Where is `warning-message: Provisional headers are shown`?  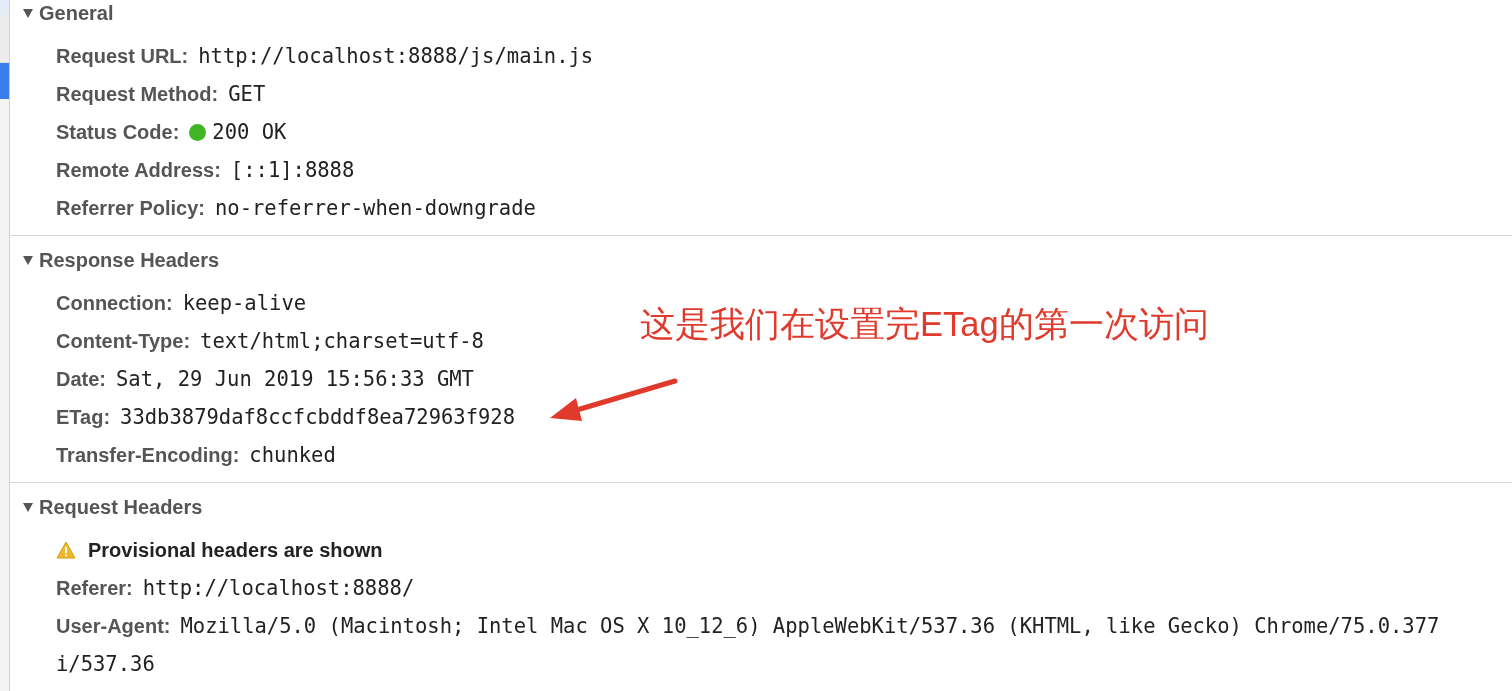
warning-message: Provisional headers are shown is located at coordinates (235, 550).